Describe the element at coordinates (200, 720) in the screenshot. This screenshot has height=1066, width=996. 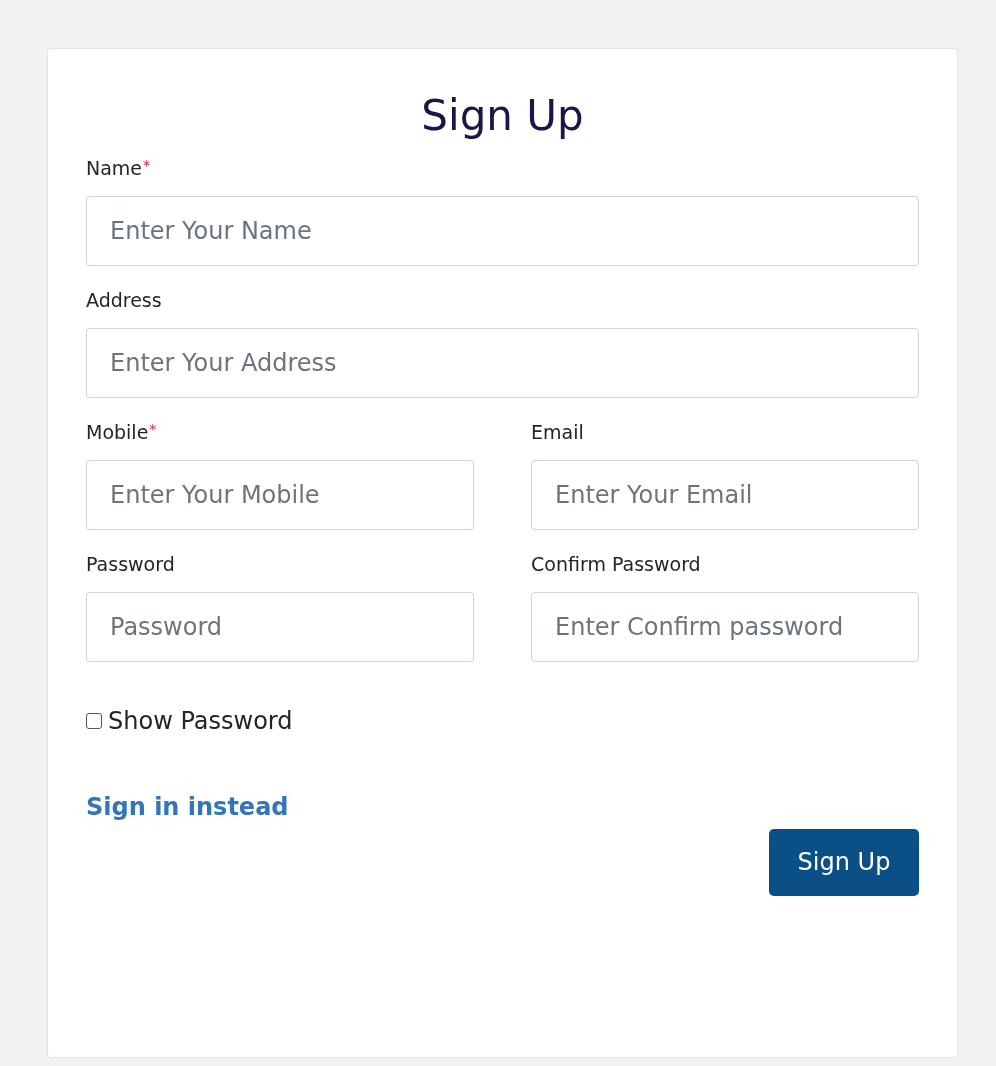
I see `checkbox-label: Show Password` at that location.